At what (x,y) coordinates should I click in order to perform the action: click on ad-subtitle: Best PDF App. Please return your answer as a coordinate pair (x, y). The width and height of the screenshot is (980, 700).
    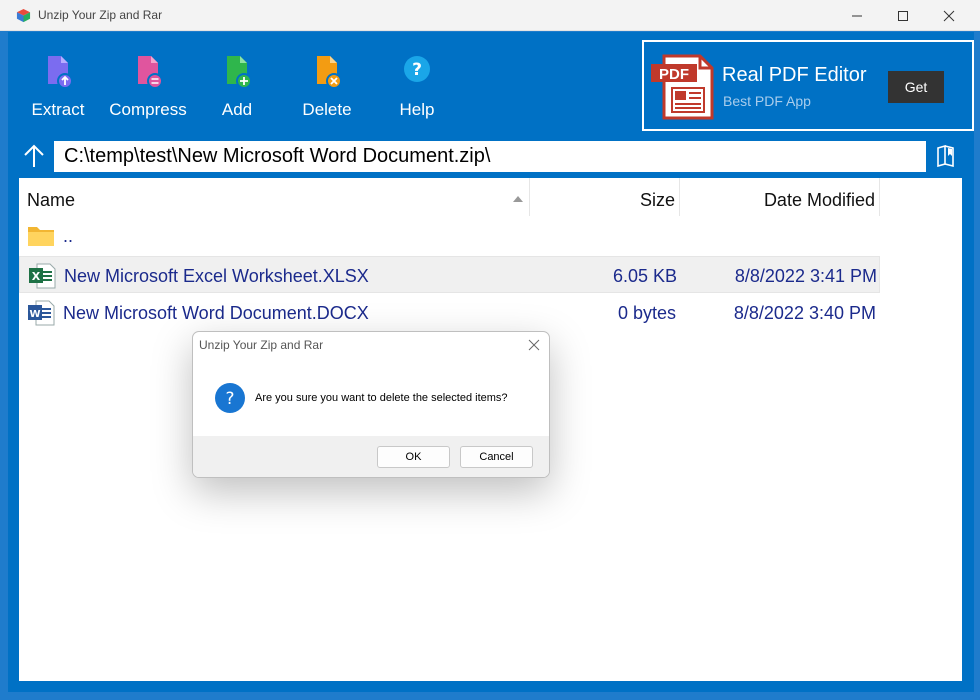
    Looking at the image, I should click on (767, 101).